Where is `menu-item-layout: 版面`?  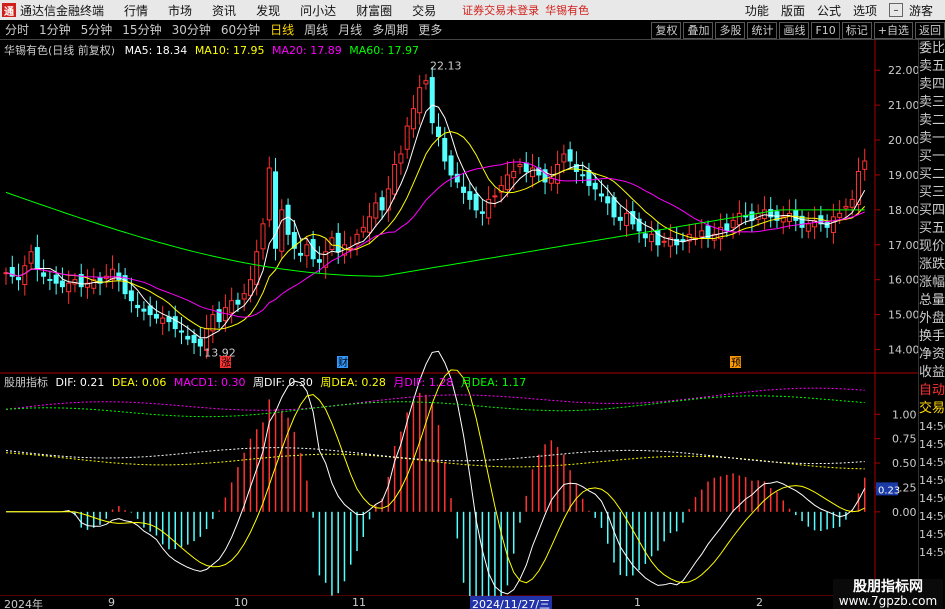 menu-item-layout: 版面 is located at coordinates (793, 10).